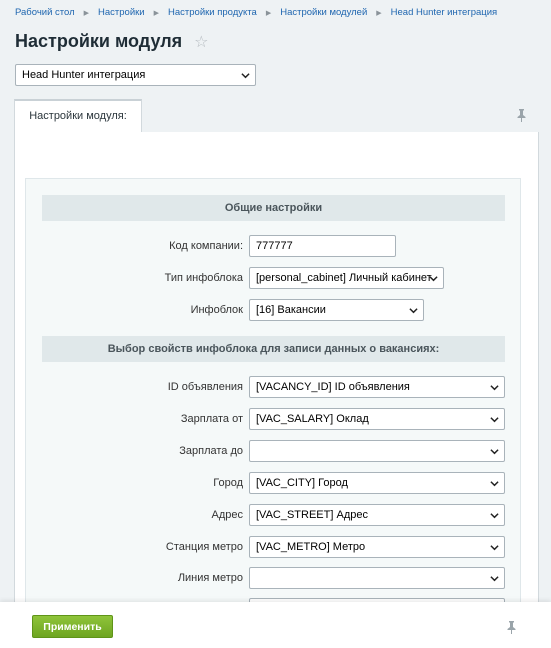  I want to click on company-code-input: 777777, so click(322, 246).